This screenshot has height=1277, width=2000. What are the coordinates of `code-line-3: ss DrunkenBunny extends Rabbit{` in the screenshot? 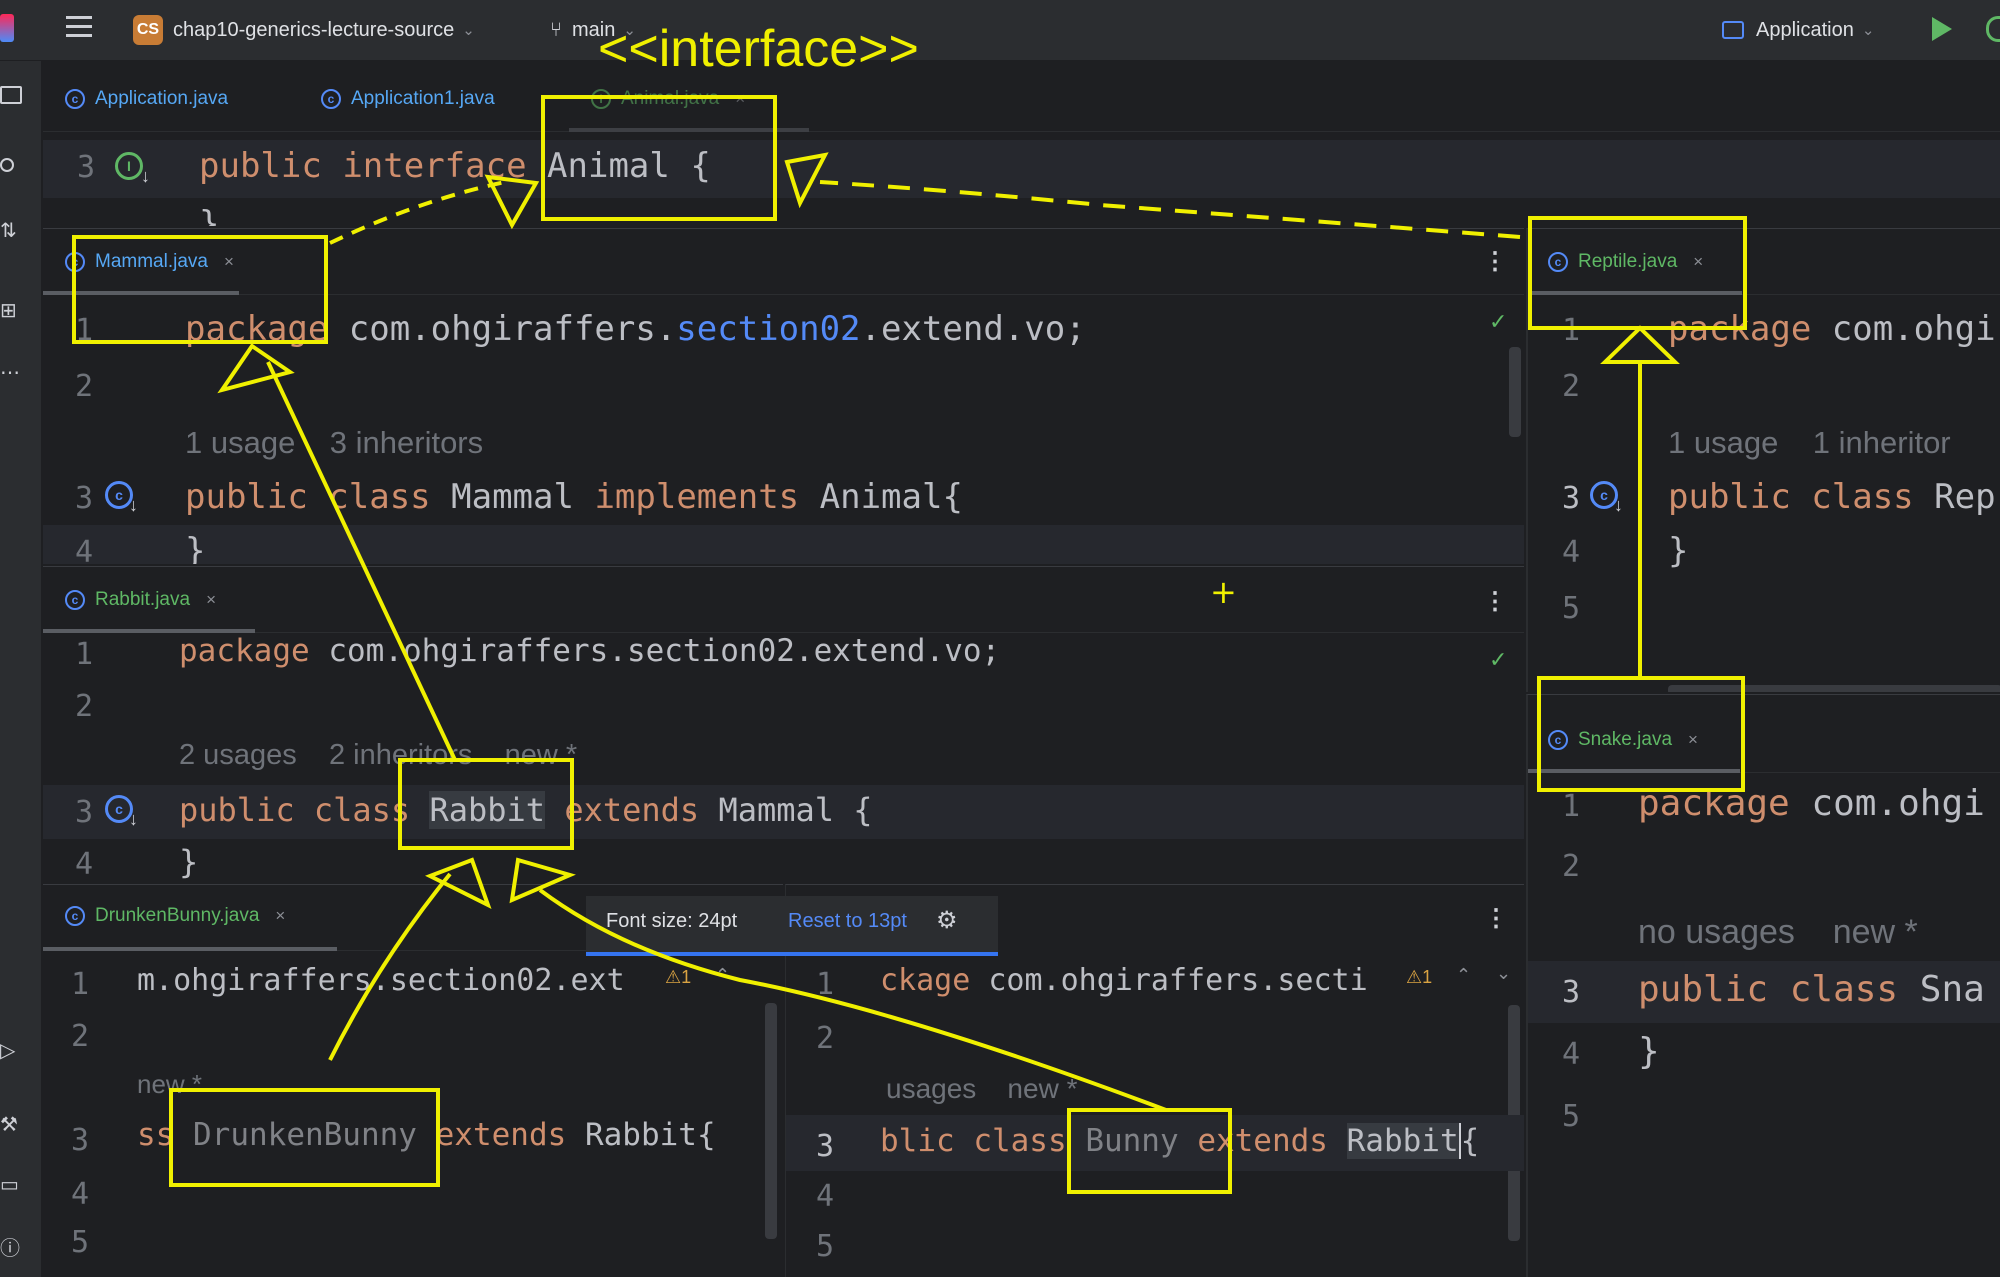 It's located at (426, 1135).